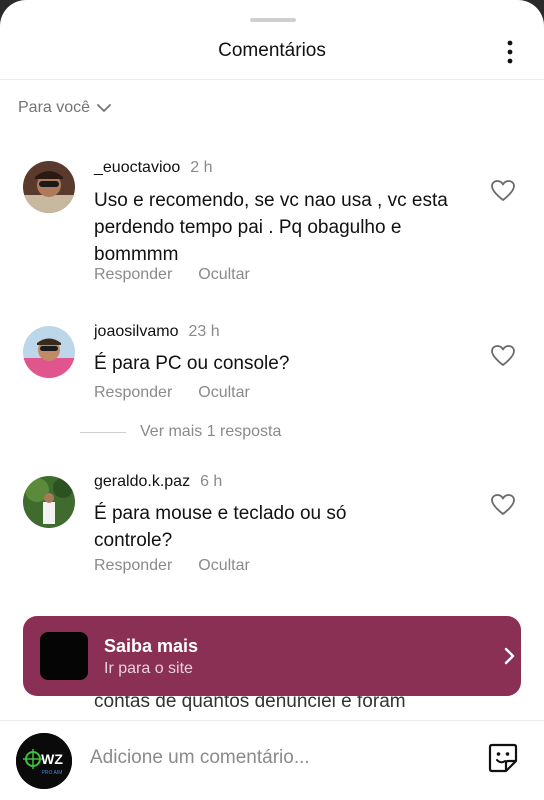 The image size is (544, 800). Describe the element at coordinates (272, 79) in the screenshot. I see `header-divider` at that location.